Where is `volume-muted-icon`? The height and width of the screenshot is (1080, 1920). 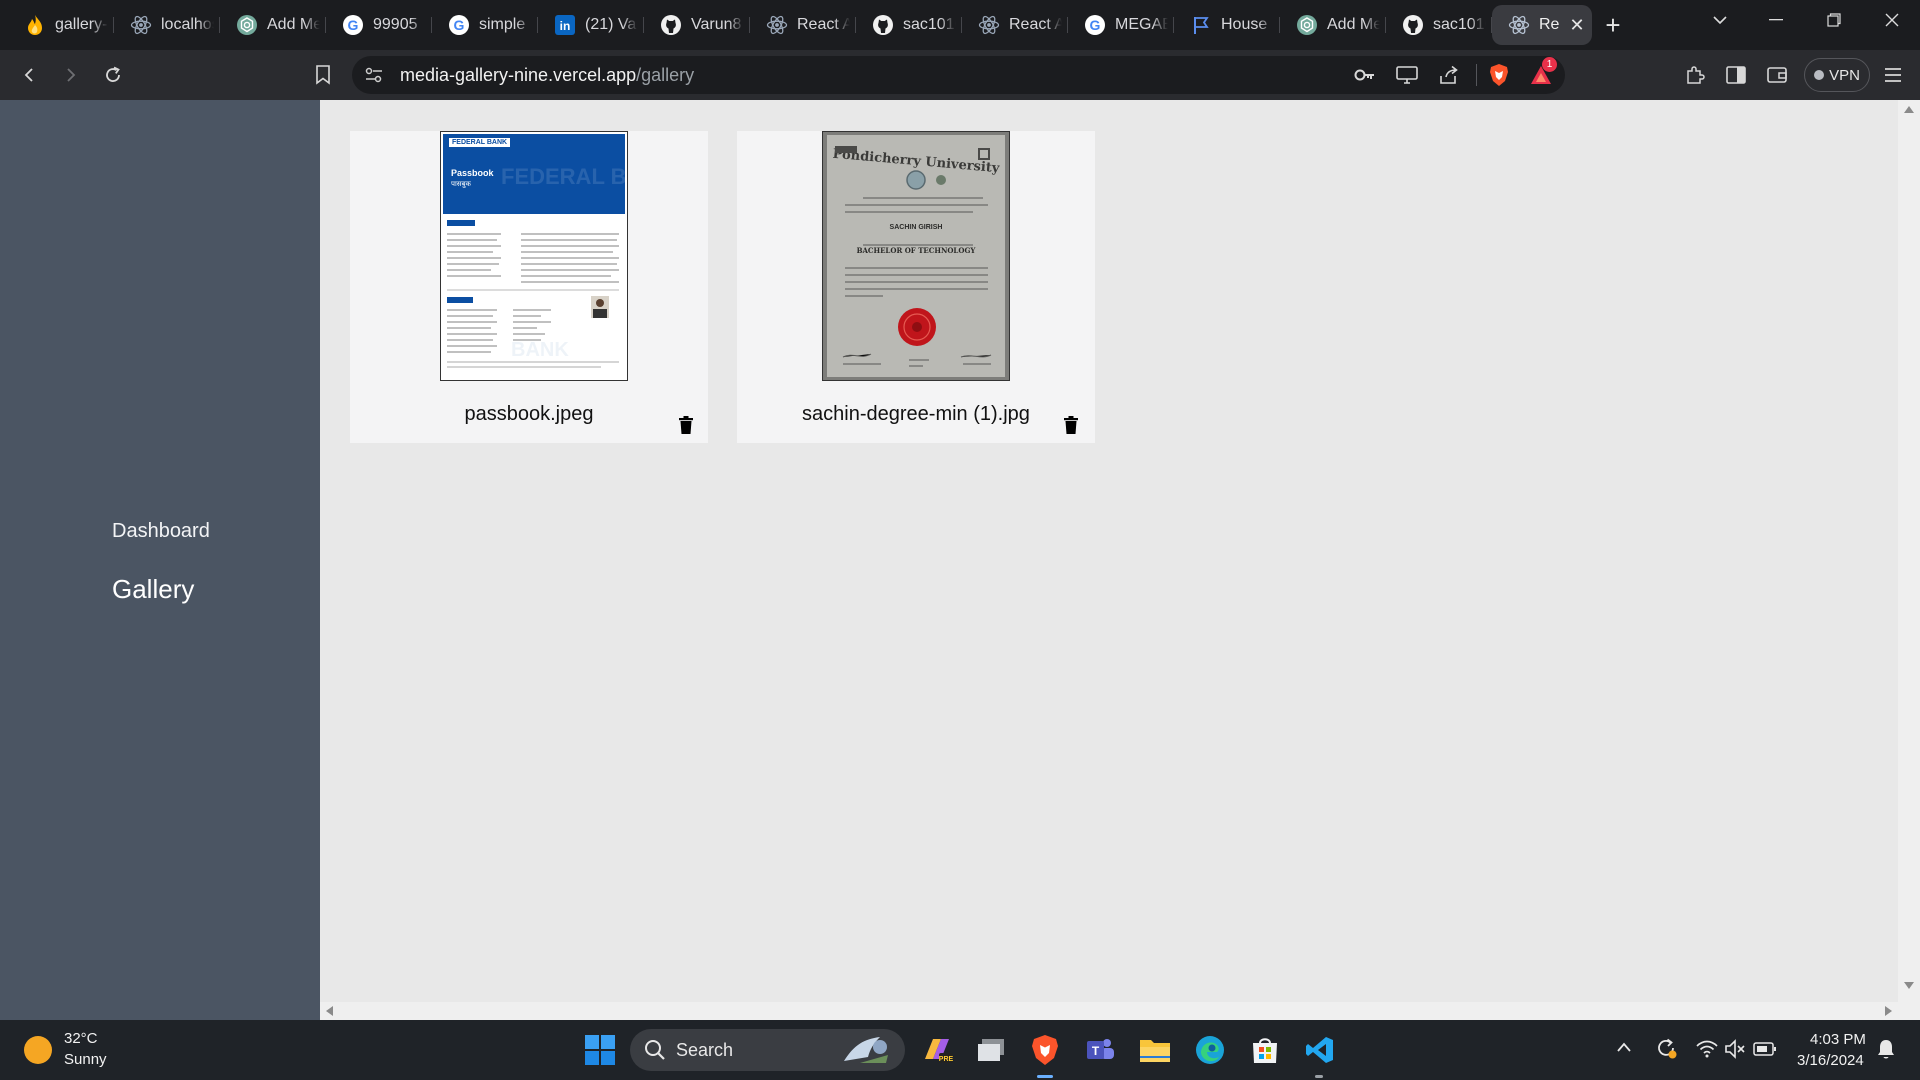
volume-muted-icon is located at coordinates (1735, 1051).